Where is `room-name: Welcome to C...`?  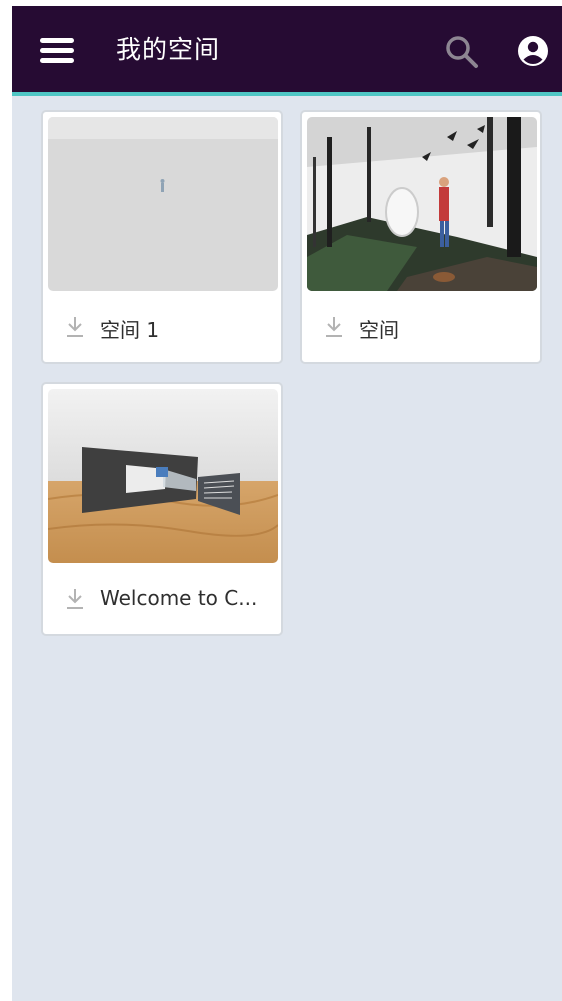 room-name: Welcome to C... is located at coordinates (179, 598).